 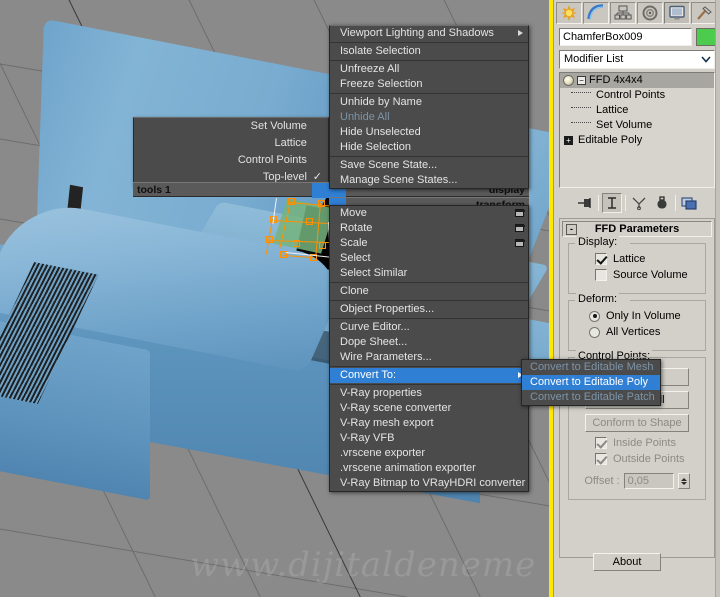 What do you see at coordinates (650, 13) in the screenshot?
I see `motion-tab` at bounding box center [650, 13].